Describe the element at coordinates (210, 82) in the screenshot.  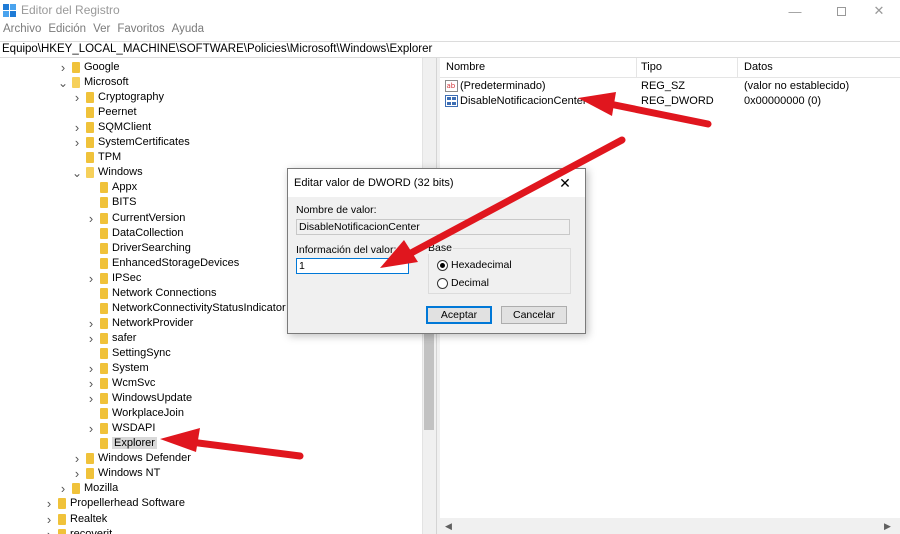
I see `tree-node: ⌄ Microsoft` at that location.